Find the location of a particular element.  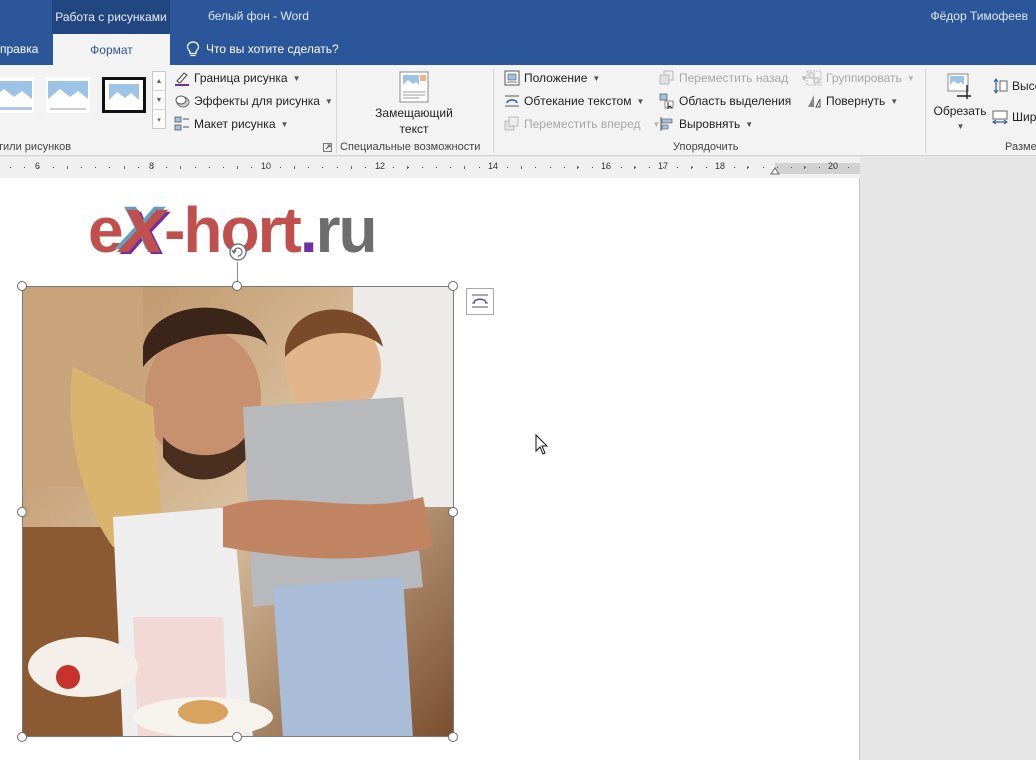

logo-ru: ru is located at coordinates (346, 230).